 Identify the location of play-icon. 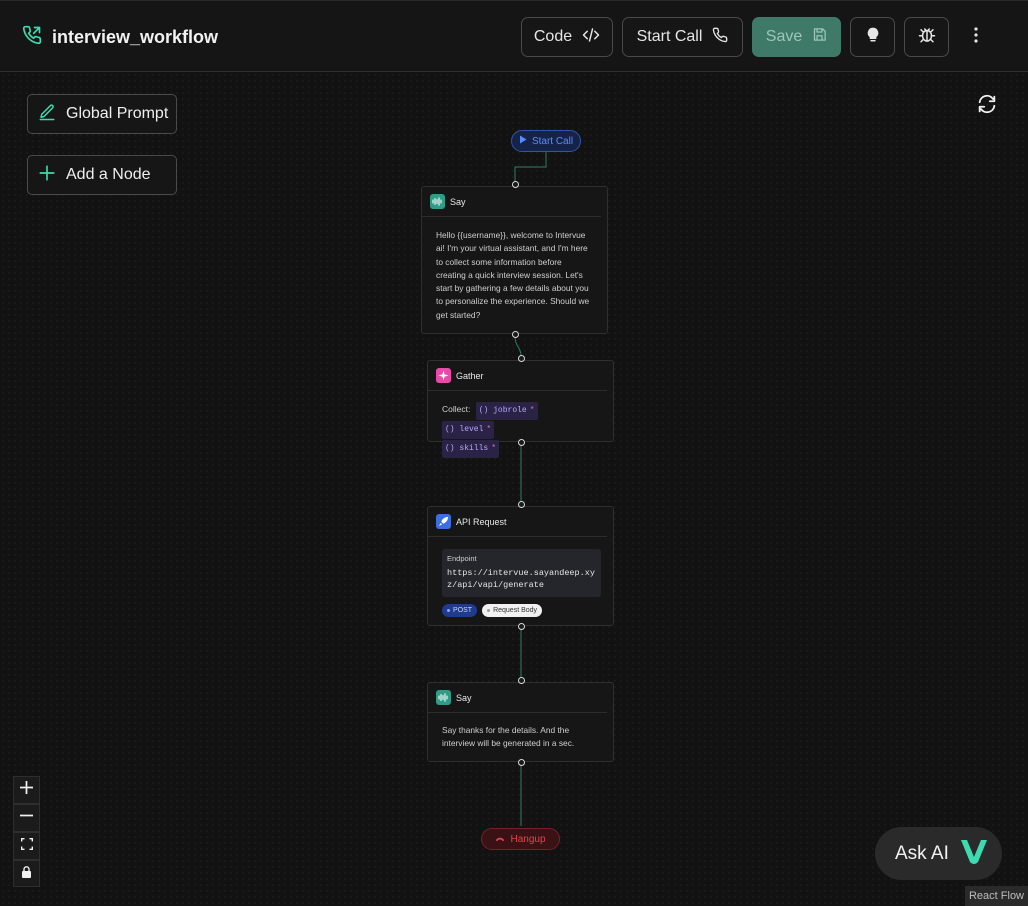
(523, 141).